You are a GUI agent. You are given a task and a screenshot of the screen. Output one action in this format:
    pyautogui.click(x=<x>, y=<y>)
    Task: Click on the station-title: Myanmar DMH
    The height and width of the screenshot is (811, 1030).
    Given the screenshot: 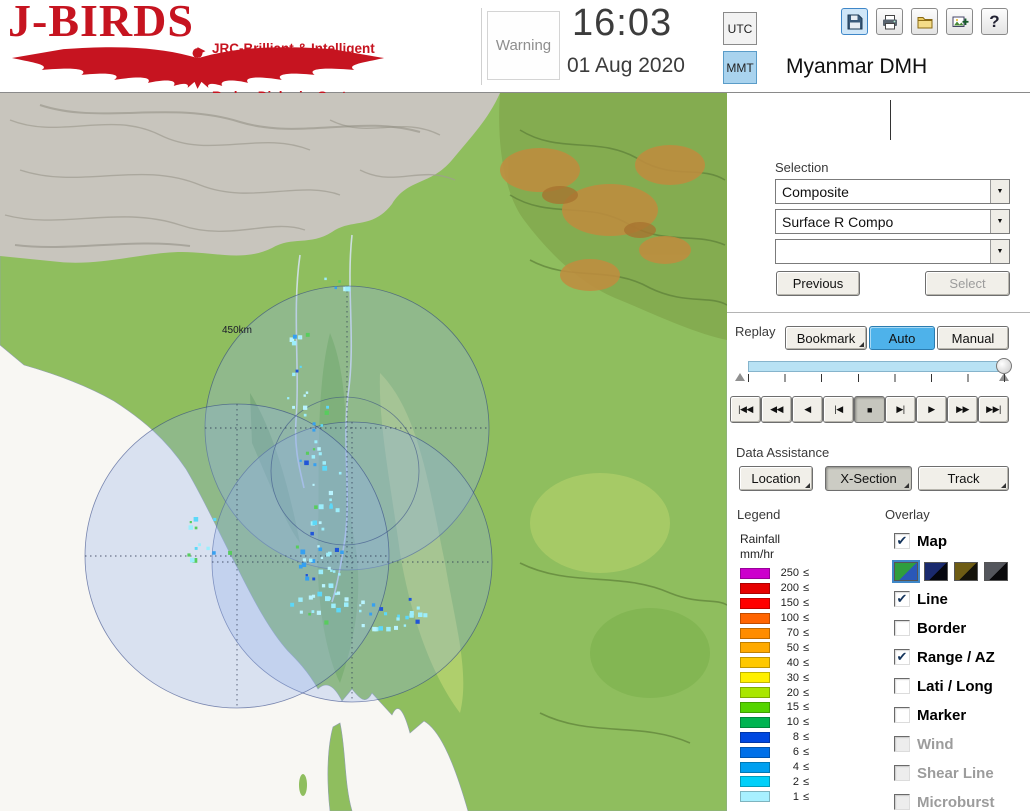 What is the action you would take?
    pyautogui.click(x=857, y=66)
    